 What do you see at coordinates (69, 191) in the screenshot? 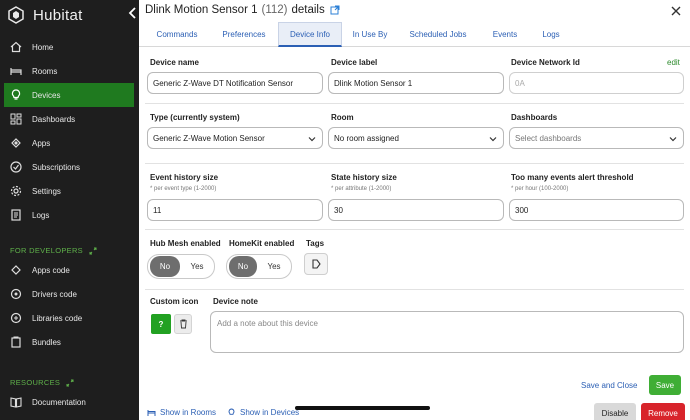
I see `sidebar-item-settings: Settings` at bounding box center [69, 191].